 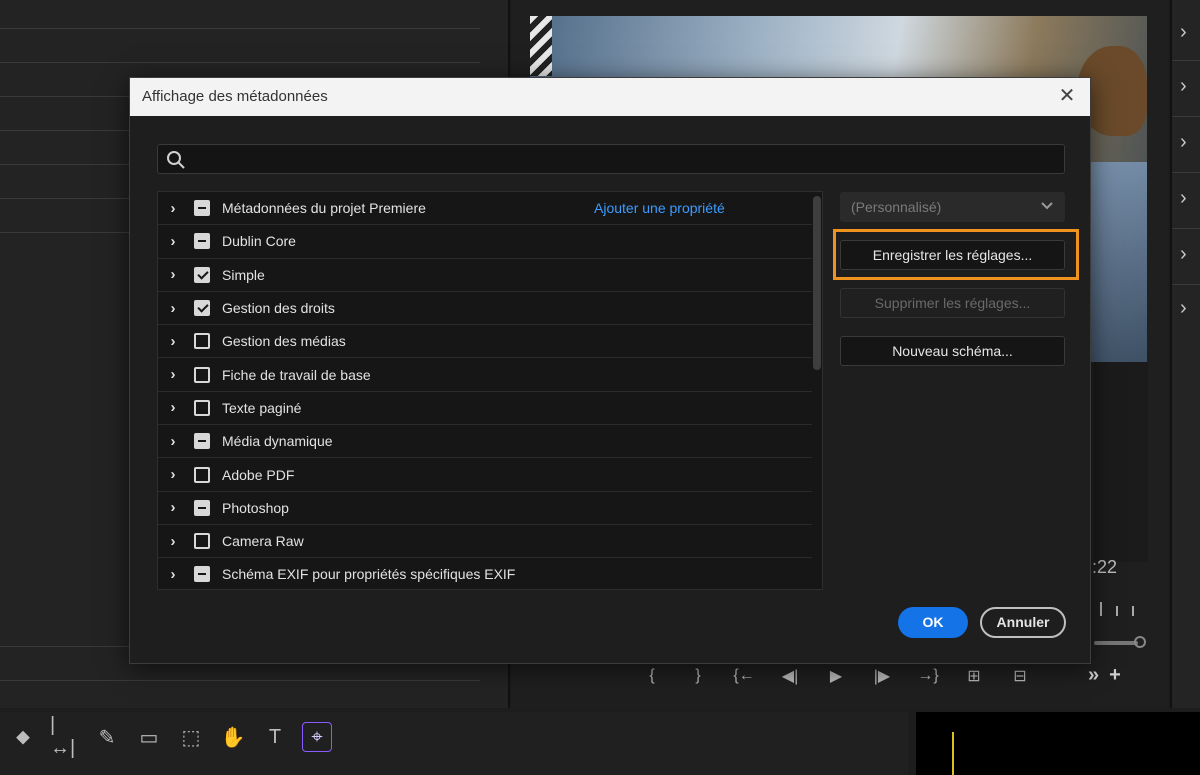 What do you see at coordinates (1116, 643) in the screenshot?
I see `scrub-bar` at bounding box center [1116, 643].